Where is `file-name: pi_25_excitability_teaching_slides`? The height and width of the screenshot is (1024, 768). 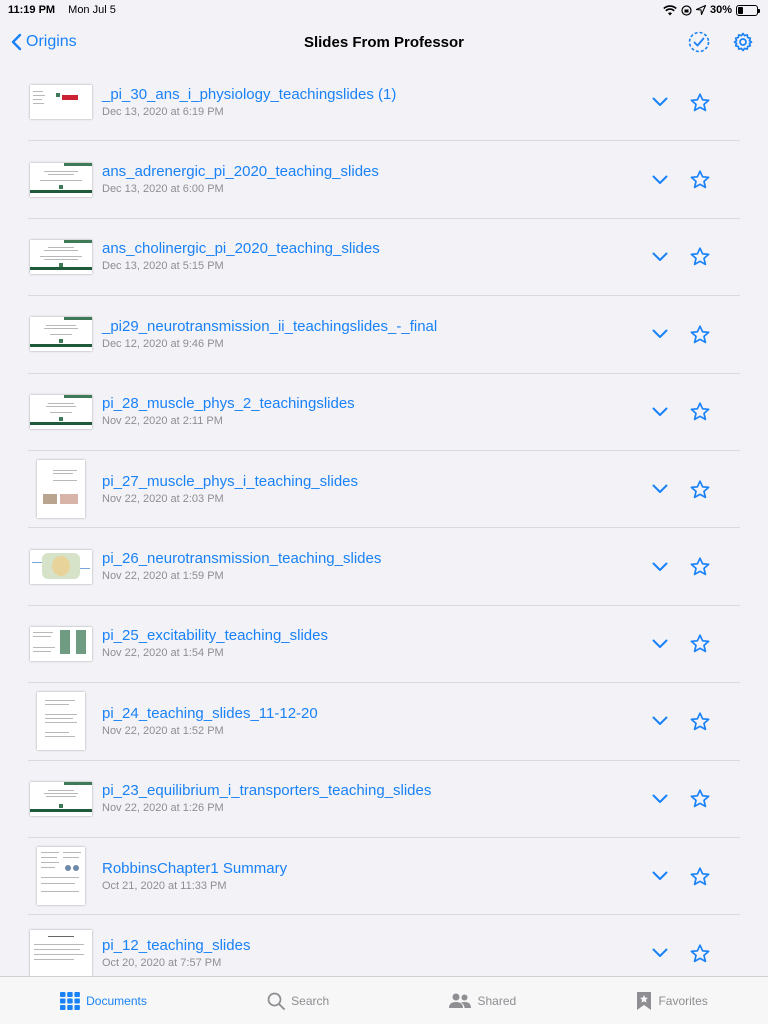
file-name: pi_25_excitability_teaching_slides is located at coordinates (215, 636).